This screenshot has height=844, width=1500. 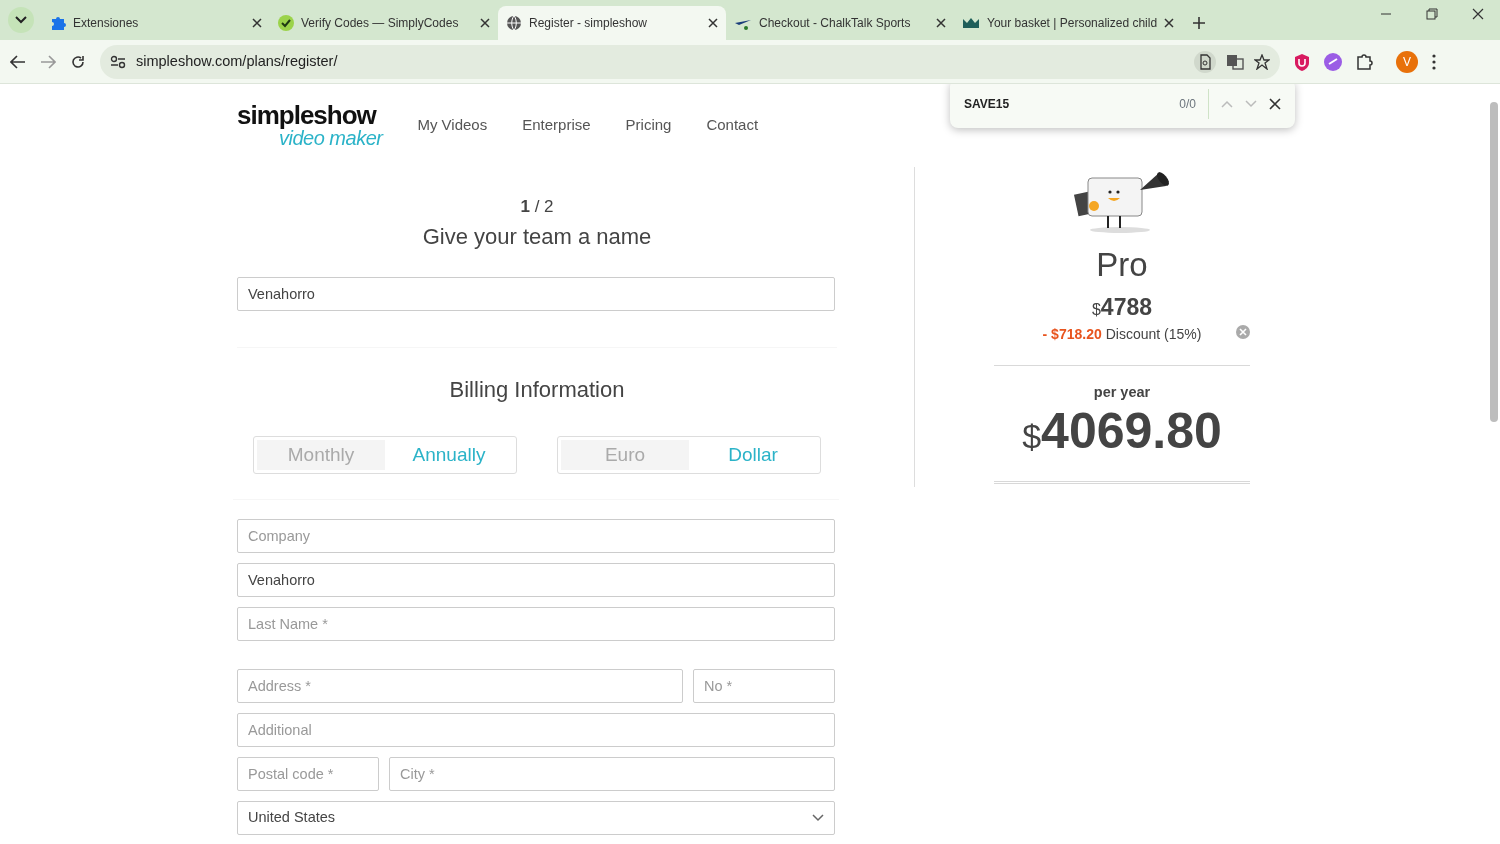 What do you see at coordinates (1187, 104) in the screenshot?
I see `match-count: 0/0` at bounding box center [1187, 104].